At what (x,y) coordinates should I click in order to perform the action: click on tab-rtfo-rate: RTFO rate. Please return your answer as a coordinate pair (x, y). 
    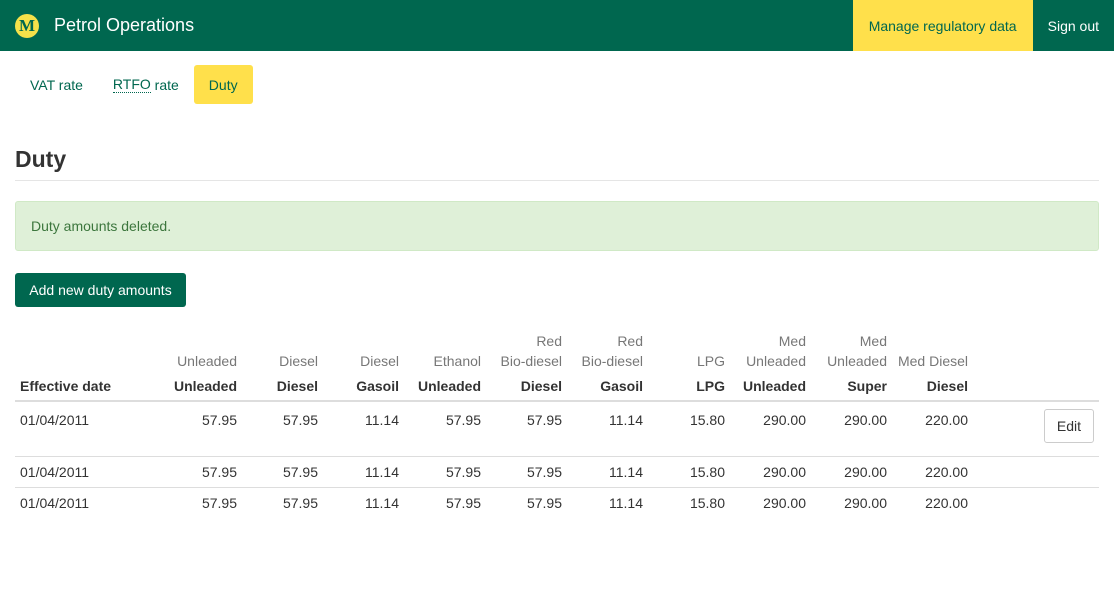
    Looking at the image, I should click on (146, 84).